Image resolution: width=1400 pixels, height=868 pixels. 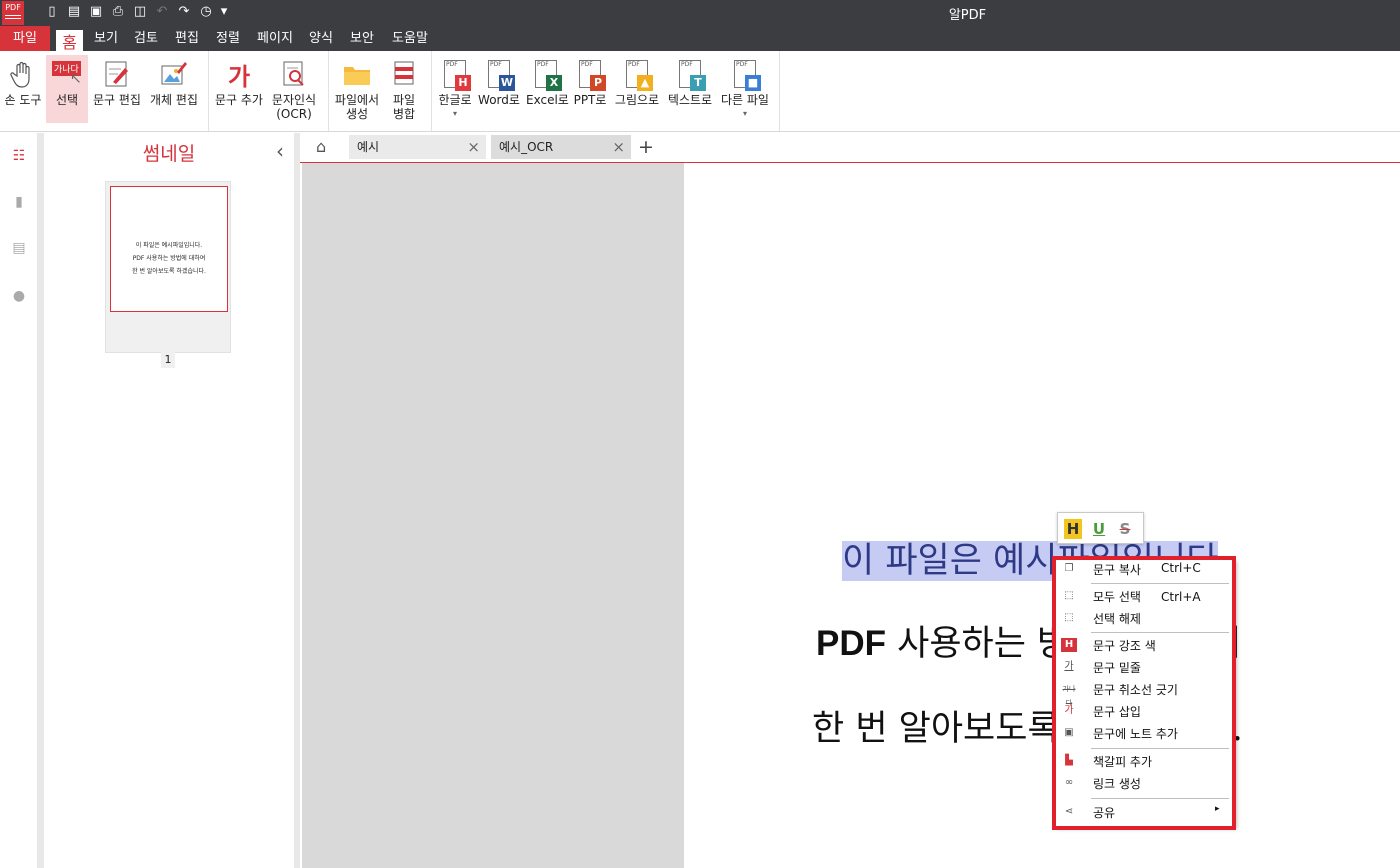 I want to click on tab-document-active: 예시_OCR ×, so click(x=561, y=147).